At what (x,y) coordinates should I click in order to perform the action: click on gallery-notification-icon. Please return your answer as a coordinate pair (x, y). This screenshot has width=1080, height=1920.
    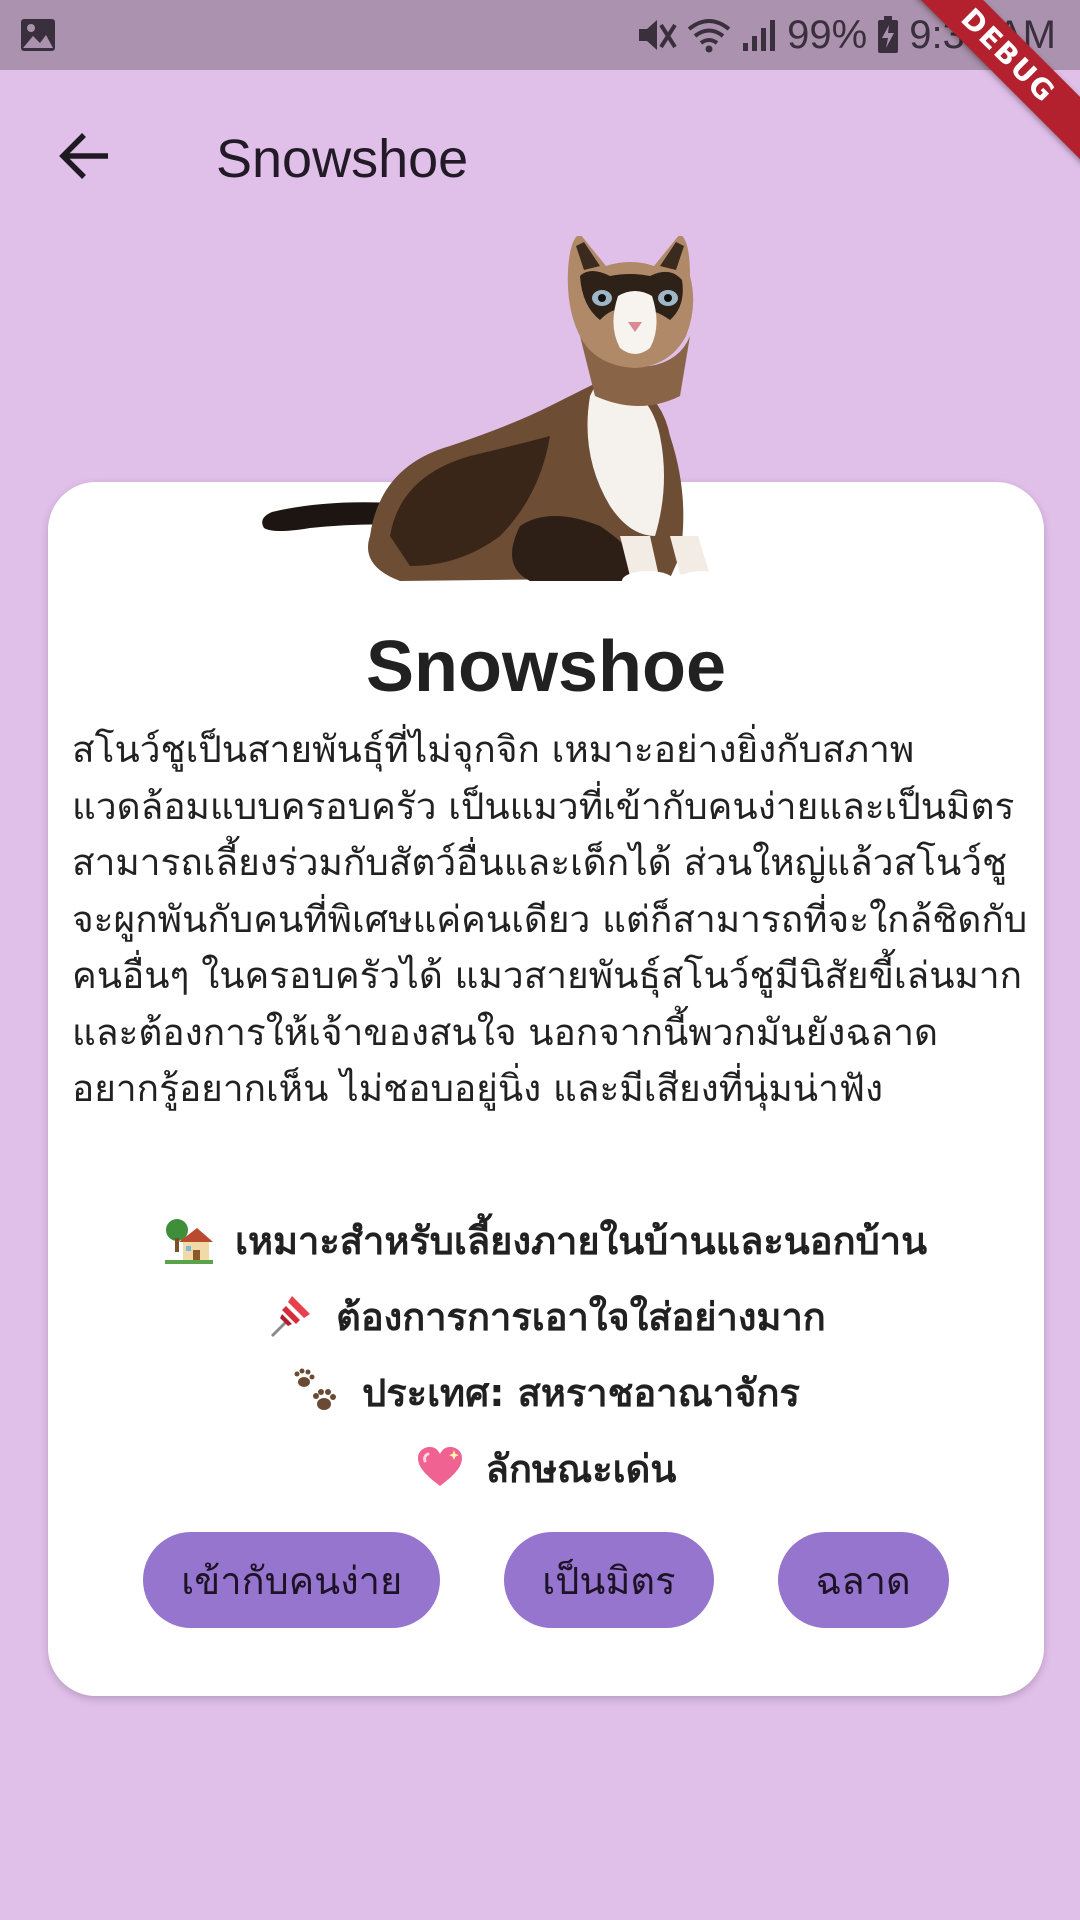
    Looking at the image, I should click on (38, 35).